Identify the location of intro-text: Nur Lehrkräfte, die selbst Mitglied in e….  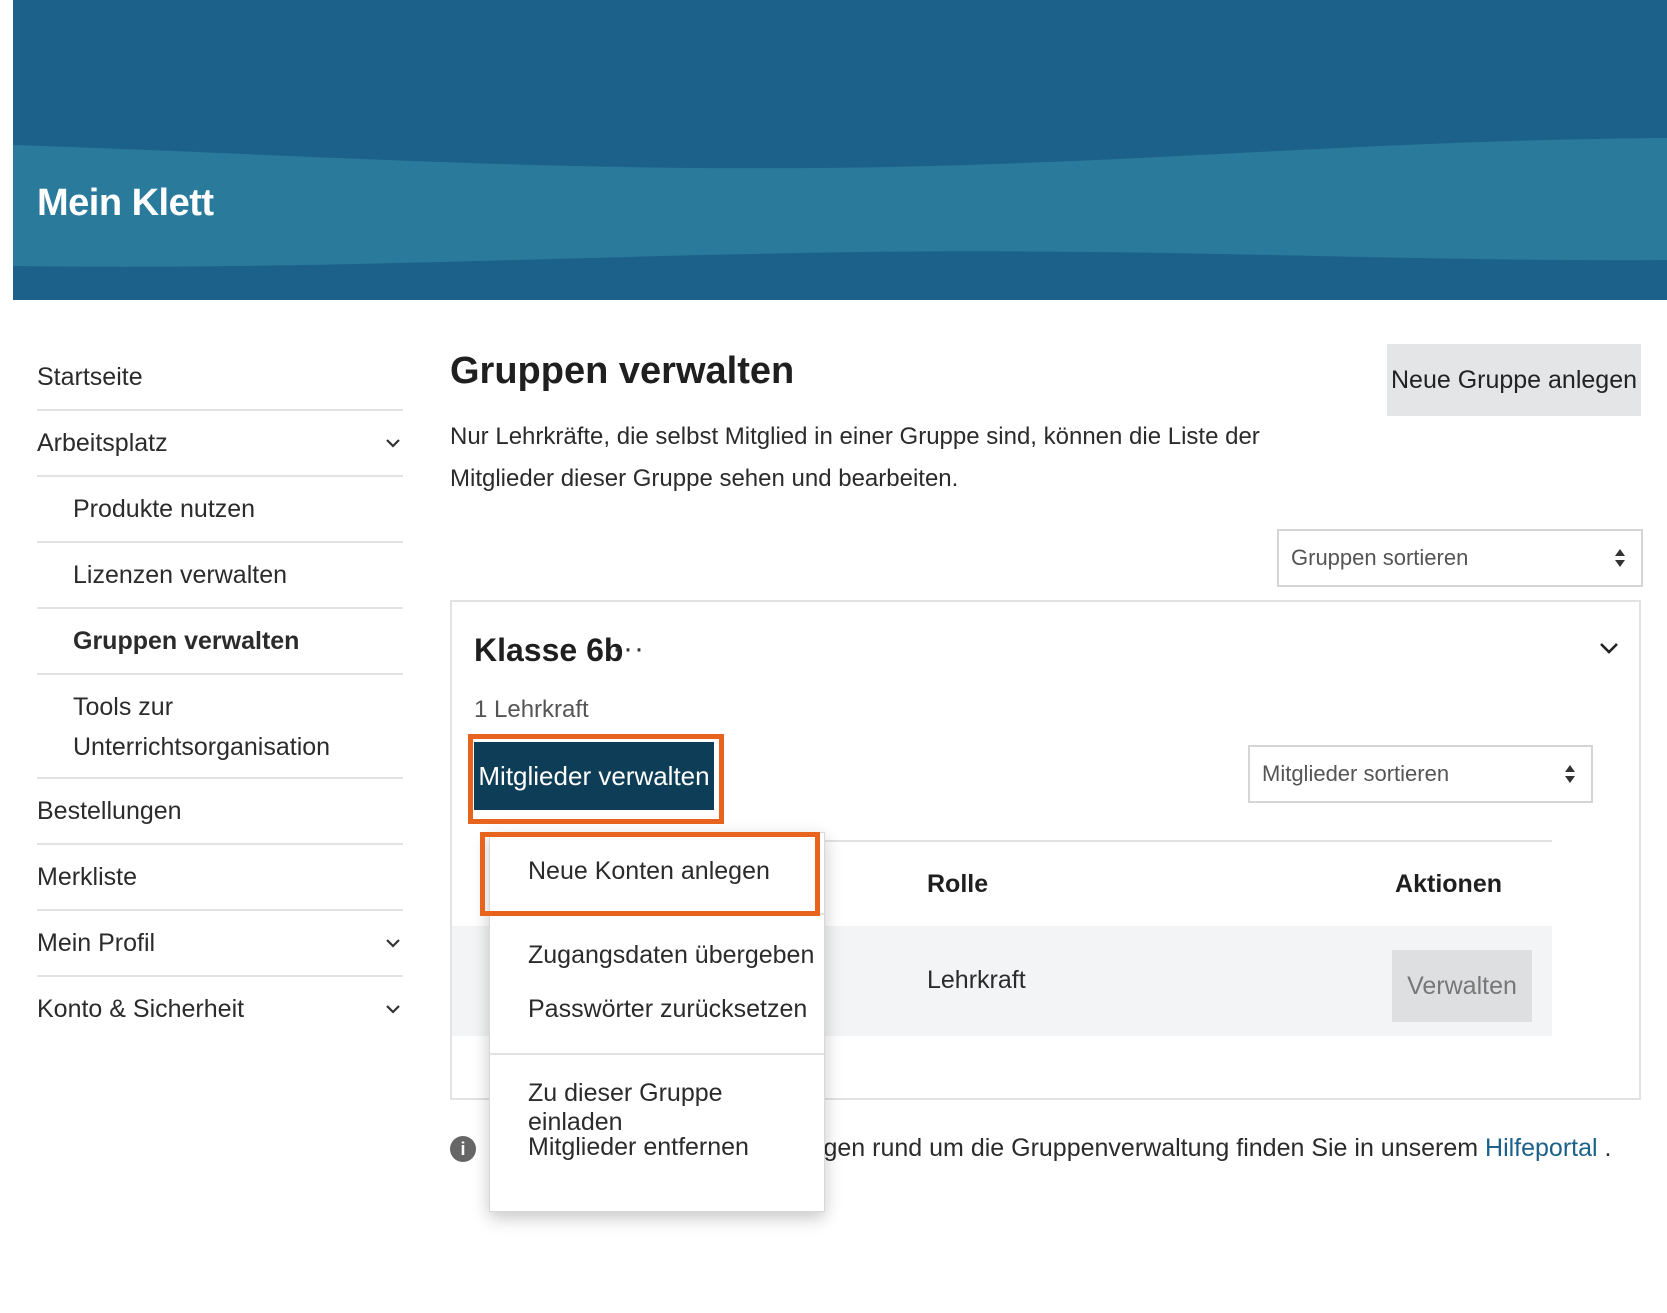
(855, 457).